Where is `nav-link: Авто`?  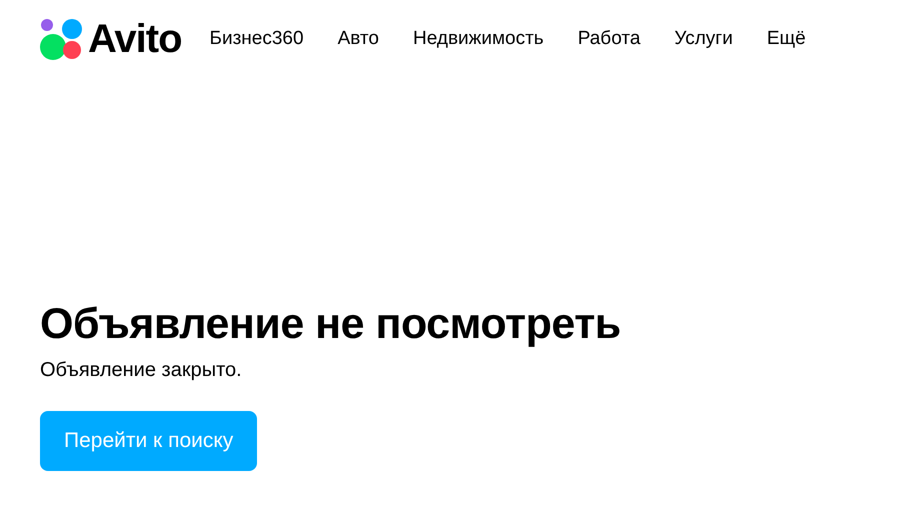 nav-link: Авто is located at coordinates (358, 39).